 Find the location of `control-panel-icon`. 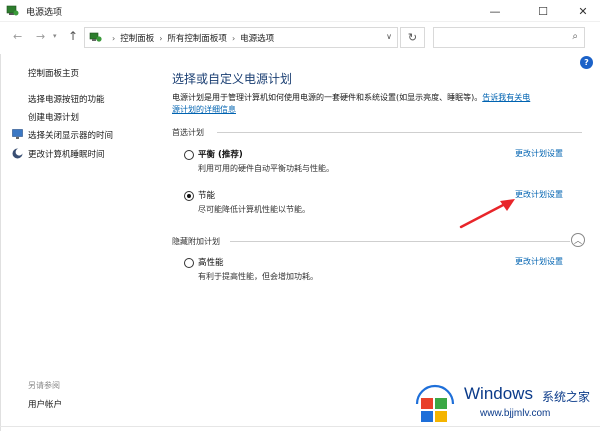

control-panel-icon is located at coordinates (95, 37).